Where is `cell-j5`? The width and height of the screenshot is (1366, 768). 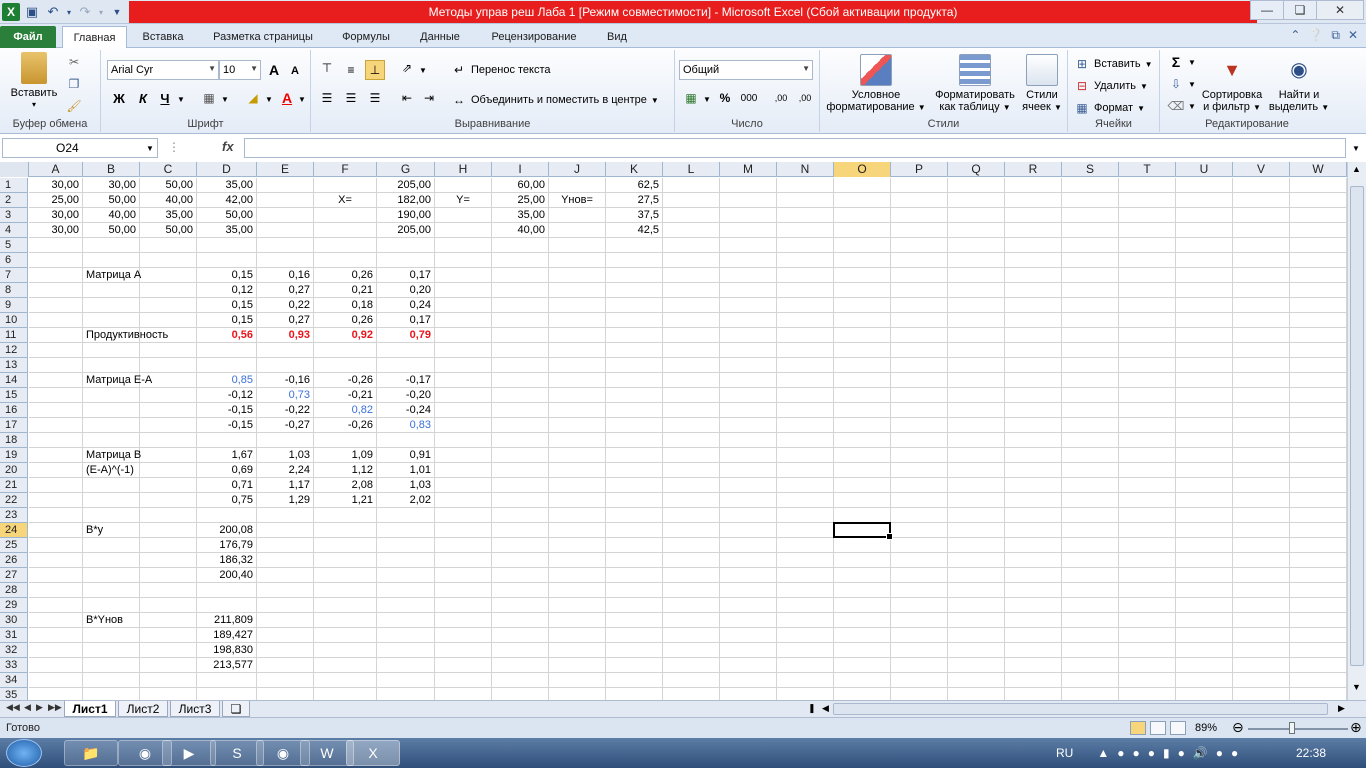 cell-j5 is located at coordinates (577, 245).